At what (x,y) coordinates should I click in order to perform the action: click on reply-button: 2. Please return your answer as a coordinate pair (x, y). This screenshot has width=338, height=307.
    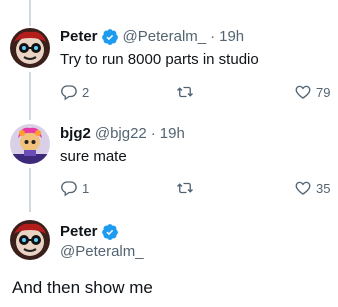
    Looking at the image, I should click on (74, 92).